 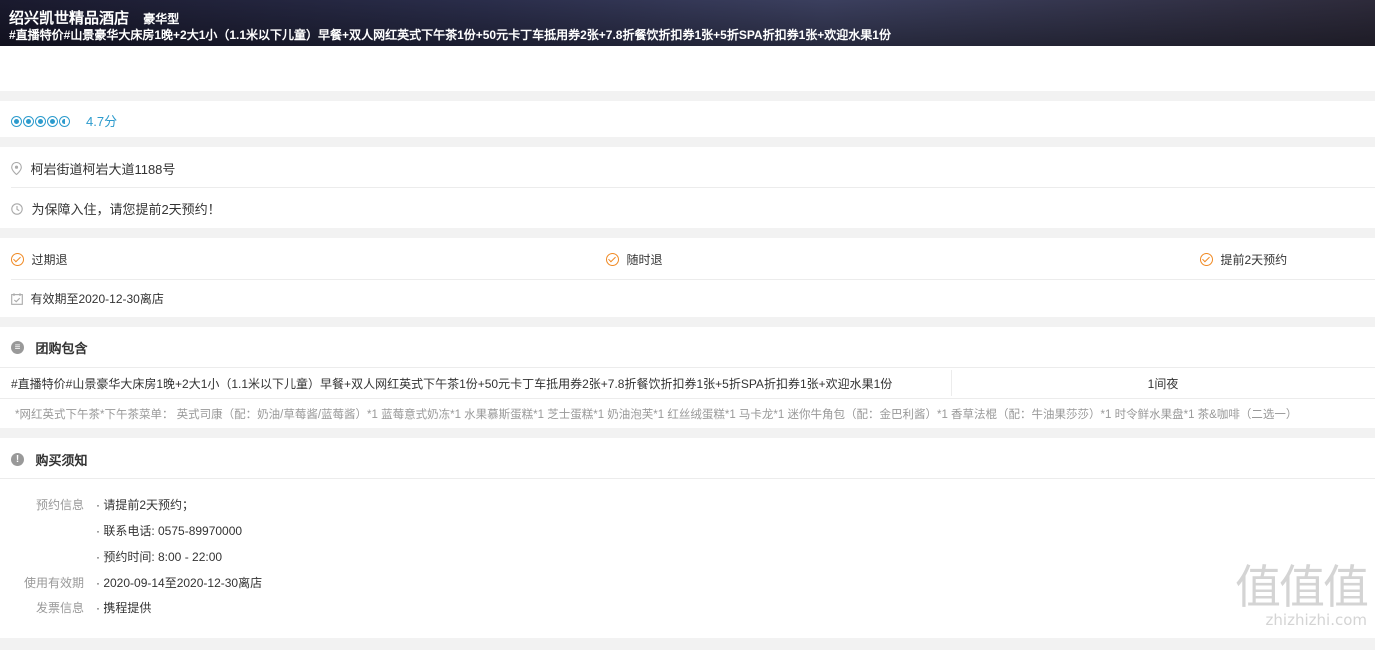 I want to click on exclamation-icon: !, so click(x=17, y=459).